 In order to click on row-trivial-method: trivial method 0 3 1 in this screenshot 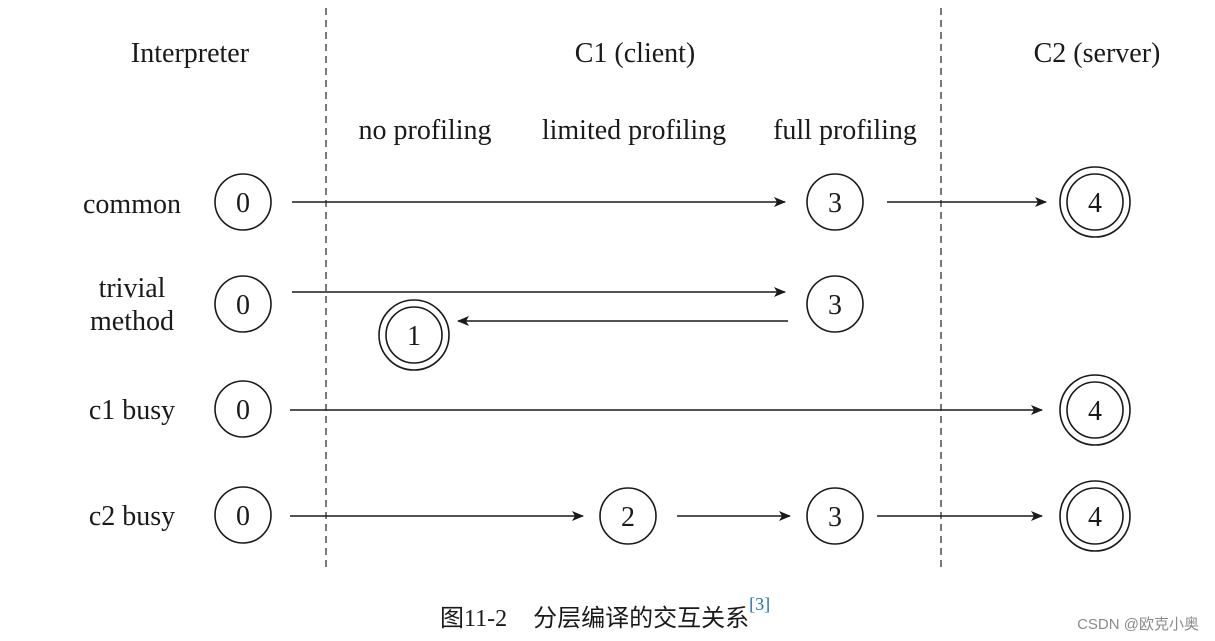, I will do `click(477, 322)`.